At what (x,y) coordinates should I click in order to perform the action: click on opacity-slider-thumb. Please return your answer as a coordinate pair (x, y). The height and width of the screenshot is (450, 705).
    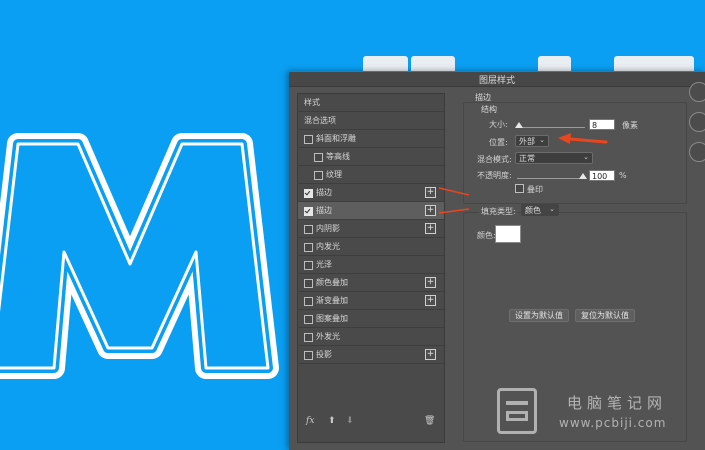
    Looking at the image, I should click on (583, 176).